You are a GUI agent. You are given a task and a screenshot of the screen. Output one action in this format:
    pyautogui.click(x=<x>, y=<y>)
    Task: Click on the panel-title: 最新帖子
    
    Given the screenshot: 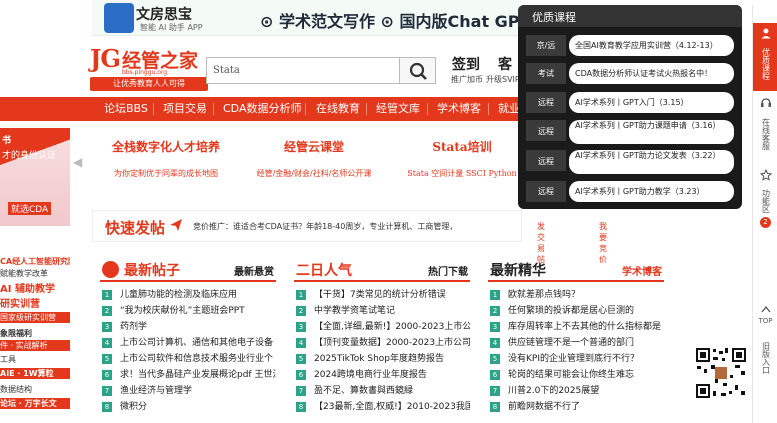 What is the action you would take?
    pyautogui.click(x=152, y=270)
    